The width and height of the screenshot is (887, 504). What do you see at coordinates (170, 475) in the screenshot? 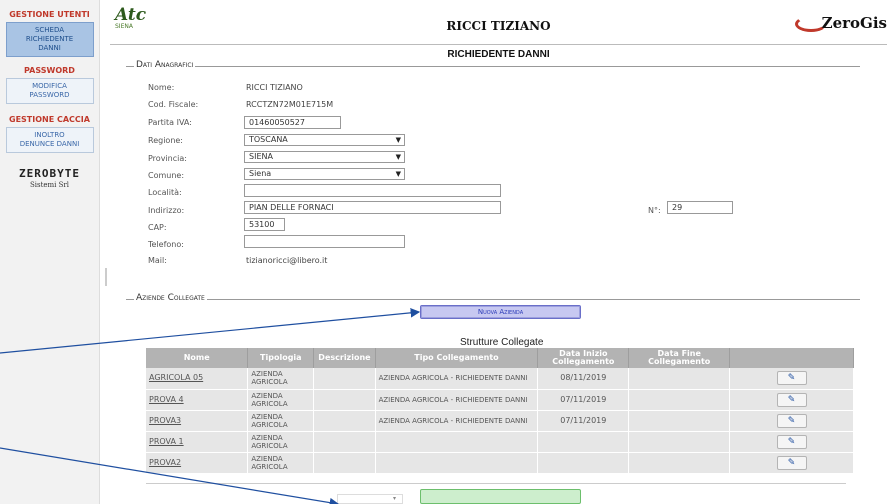
I see `annotation-arrow-bottom` at bounding box center [170, 475].